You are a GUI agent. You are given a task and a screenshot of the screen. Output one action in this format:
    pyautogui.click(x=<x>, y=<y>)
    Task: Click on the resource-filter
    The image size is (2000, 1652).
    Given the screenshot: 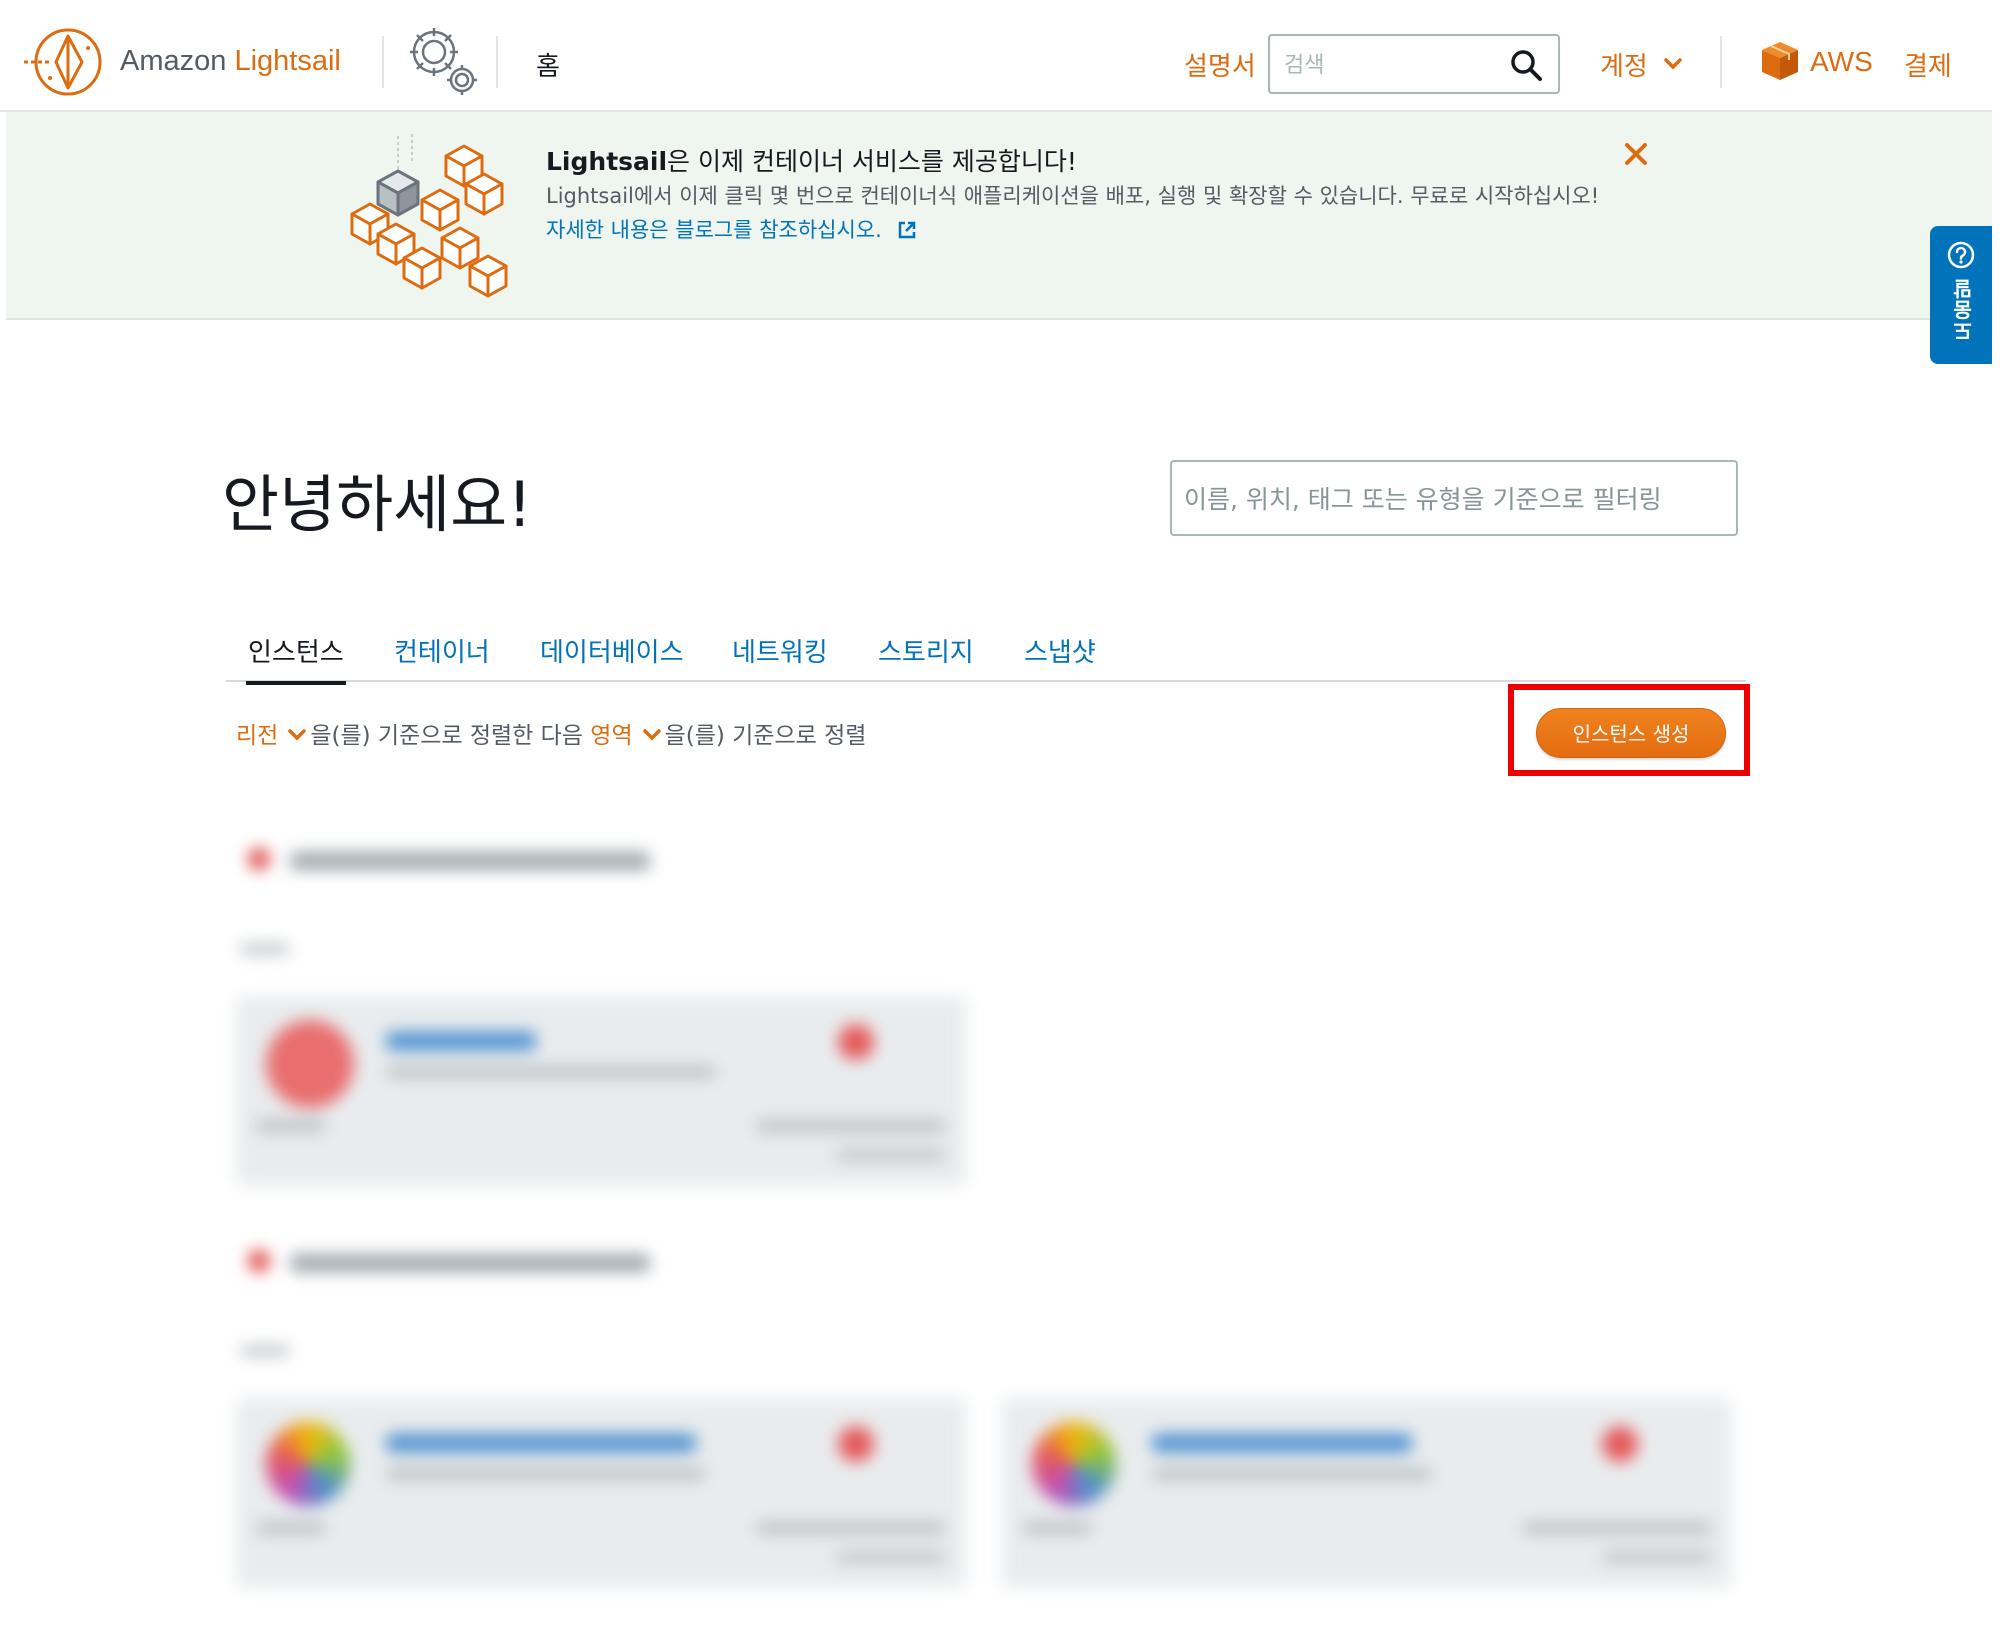 What is the action you would take?
    pyautogui.click(x=1454, y=498)
    